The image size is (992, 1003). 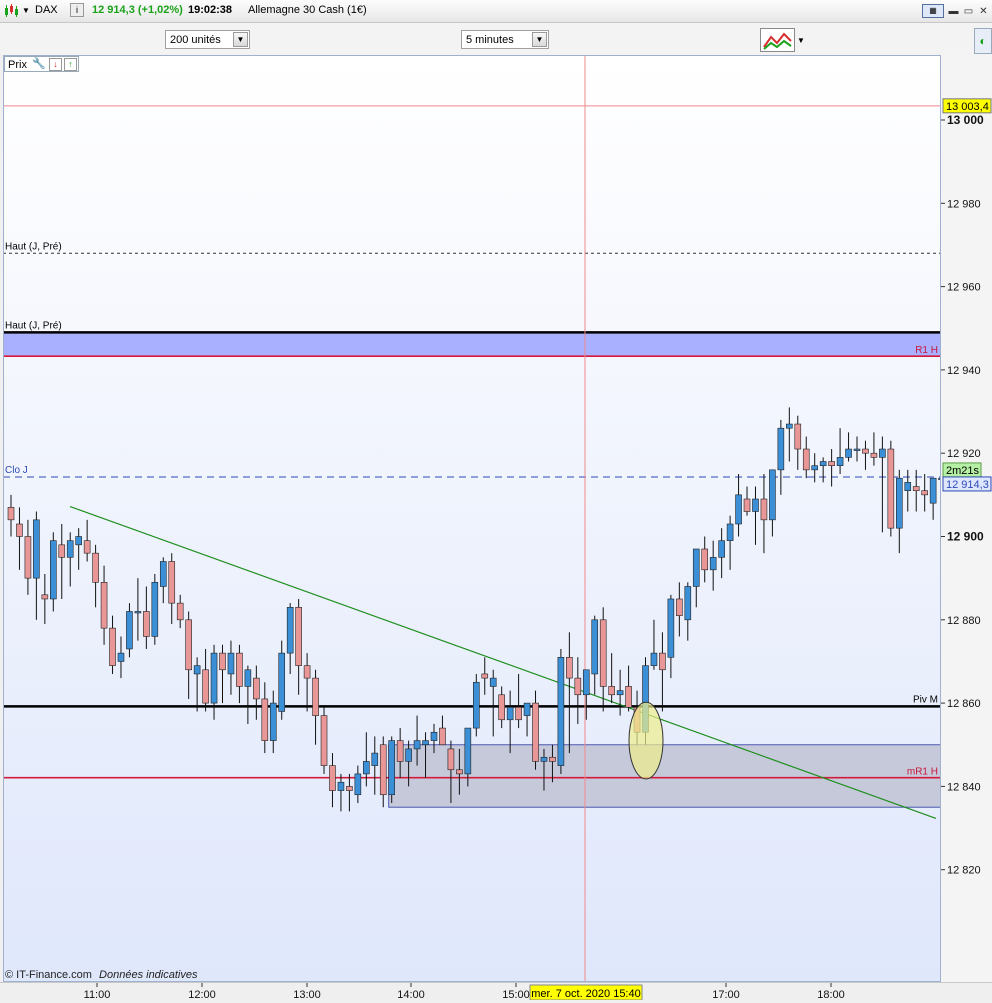 What do you see at coordinates (664, 776) in the screenshot?
I see `support-box` at bounding box center [664, 776].